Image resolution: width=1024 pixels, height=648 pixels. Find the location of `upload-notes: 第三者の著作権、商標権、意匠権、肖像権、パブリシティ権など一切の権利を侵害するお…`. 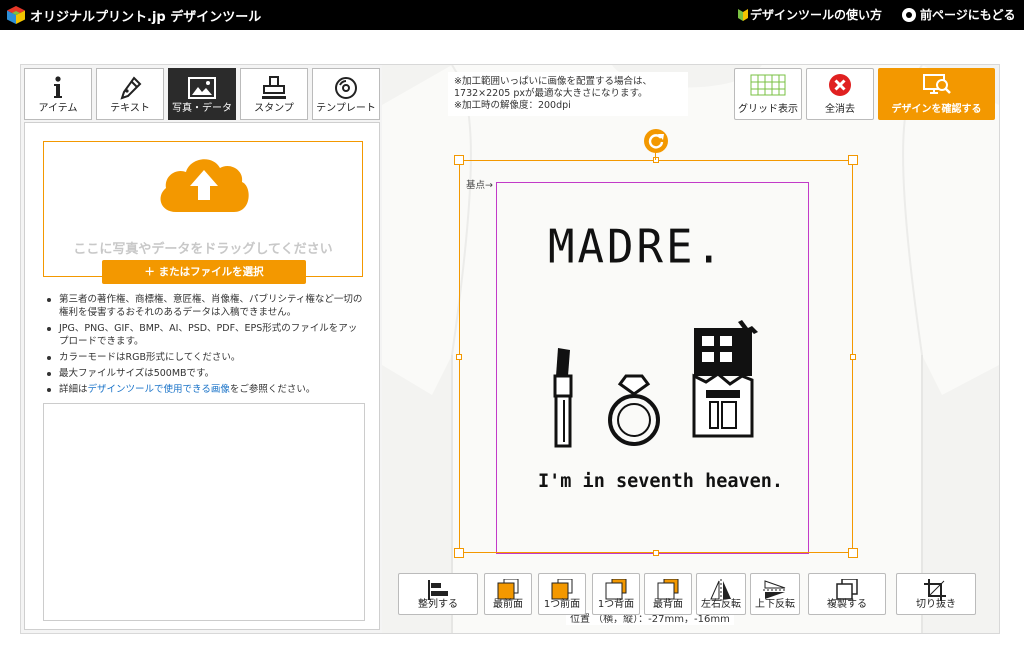

upload-notes: 第三者の著作権、商標権、意匠権、肖像権、パブリシティ権など一切の権利を侵害するお… is located at coordinates (203, 346).